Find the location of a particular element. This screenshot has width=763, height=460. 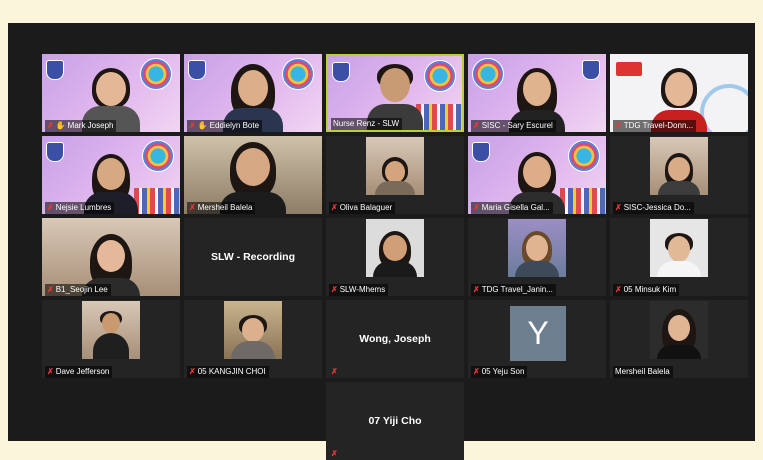

participant-name: Eddielyn Bote is located at coordinates (234, 125).